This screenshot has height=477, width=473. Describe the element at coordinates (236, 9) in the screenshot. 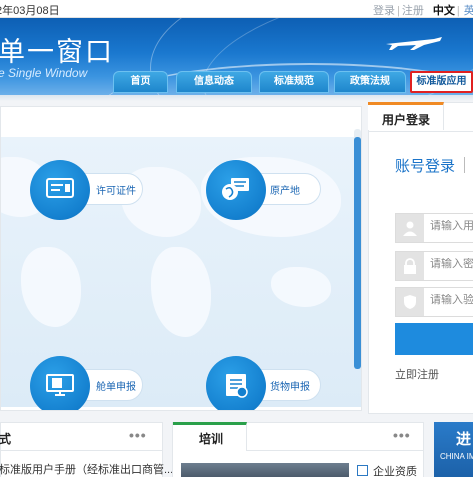

I see `top-bar: 2年03月08日 登录|注册 中文|英文` at that location.